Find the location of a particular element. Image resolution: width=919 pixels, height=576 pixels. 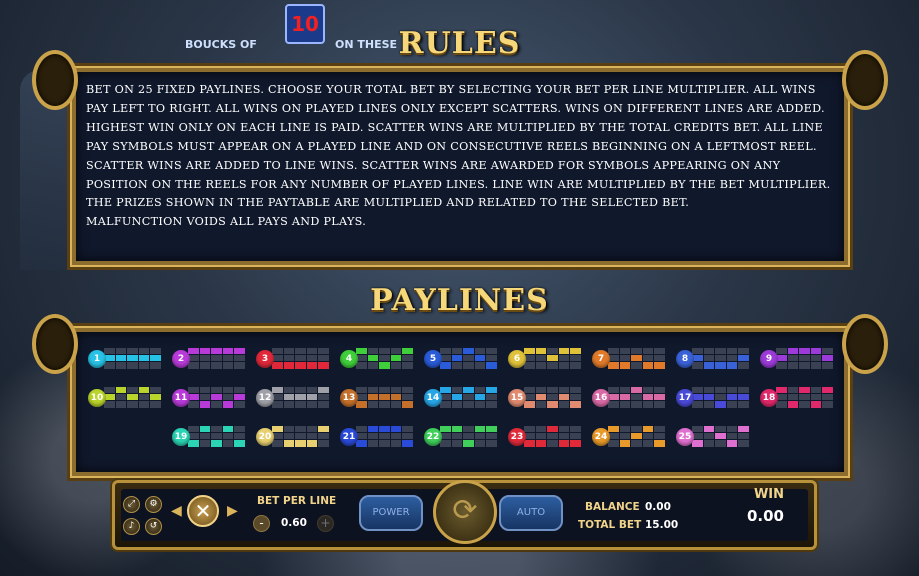

next-page-button: ▶ is located at coordinates (234, 512).